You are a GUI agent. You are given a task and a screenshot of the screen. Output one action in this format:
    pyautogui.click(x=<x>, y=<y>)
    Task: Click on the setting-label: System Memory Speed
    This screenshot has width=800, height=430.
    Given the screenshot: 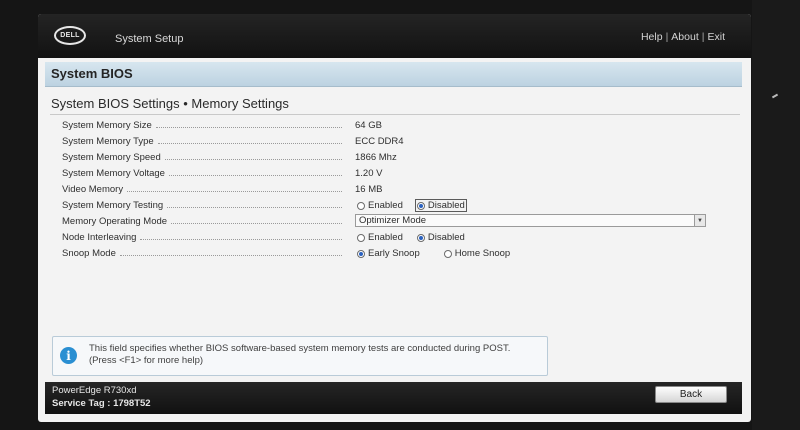 What is the action you would take?
    pyautogui.click(x=111, y=157)
    